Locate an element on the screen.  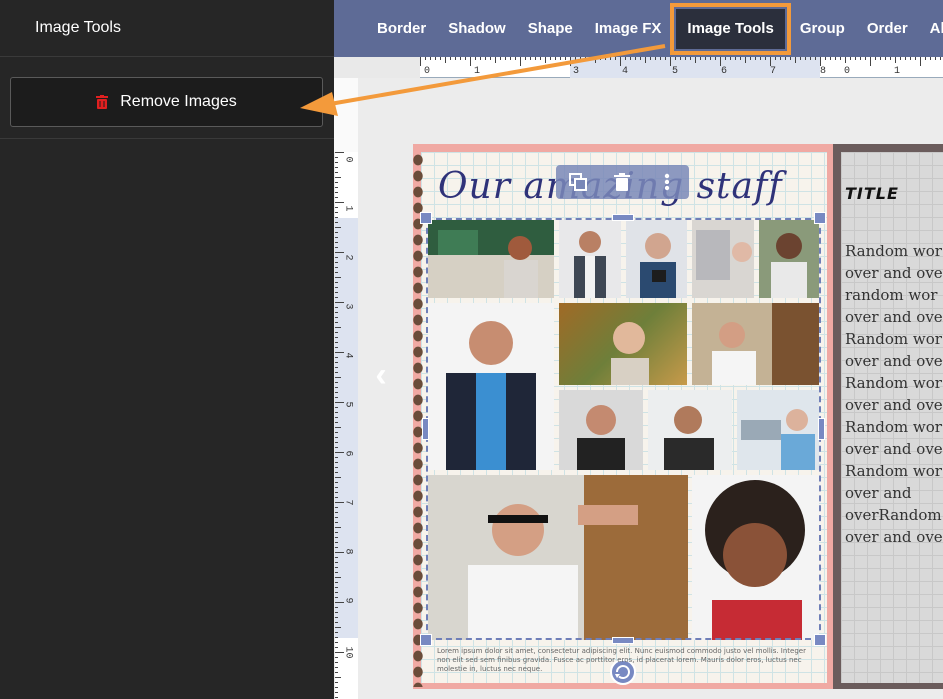
resize-handle-top is located at coordinates (623, 217).